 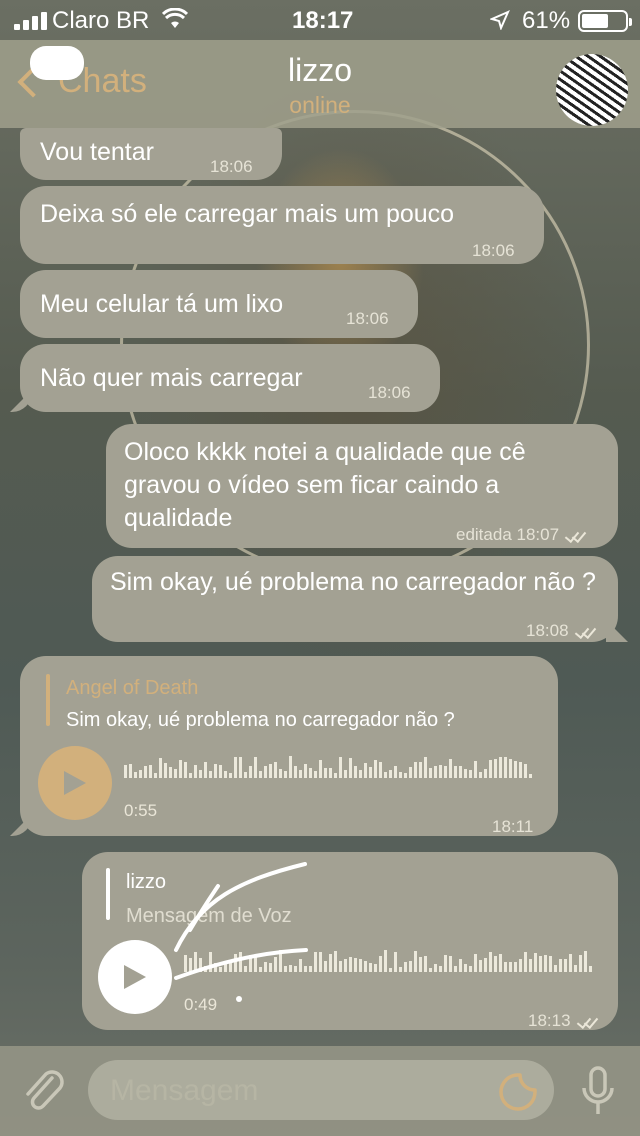 I want to click on message-time: 18:06, so click(x=231, y=166).